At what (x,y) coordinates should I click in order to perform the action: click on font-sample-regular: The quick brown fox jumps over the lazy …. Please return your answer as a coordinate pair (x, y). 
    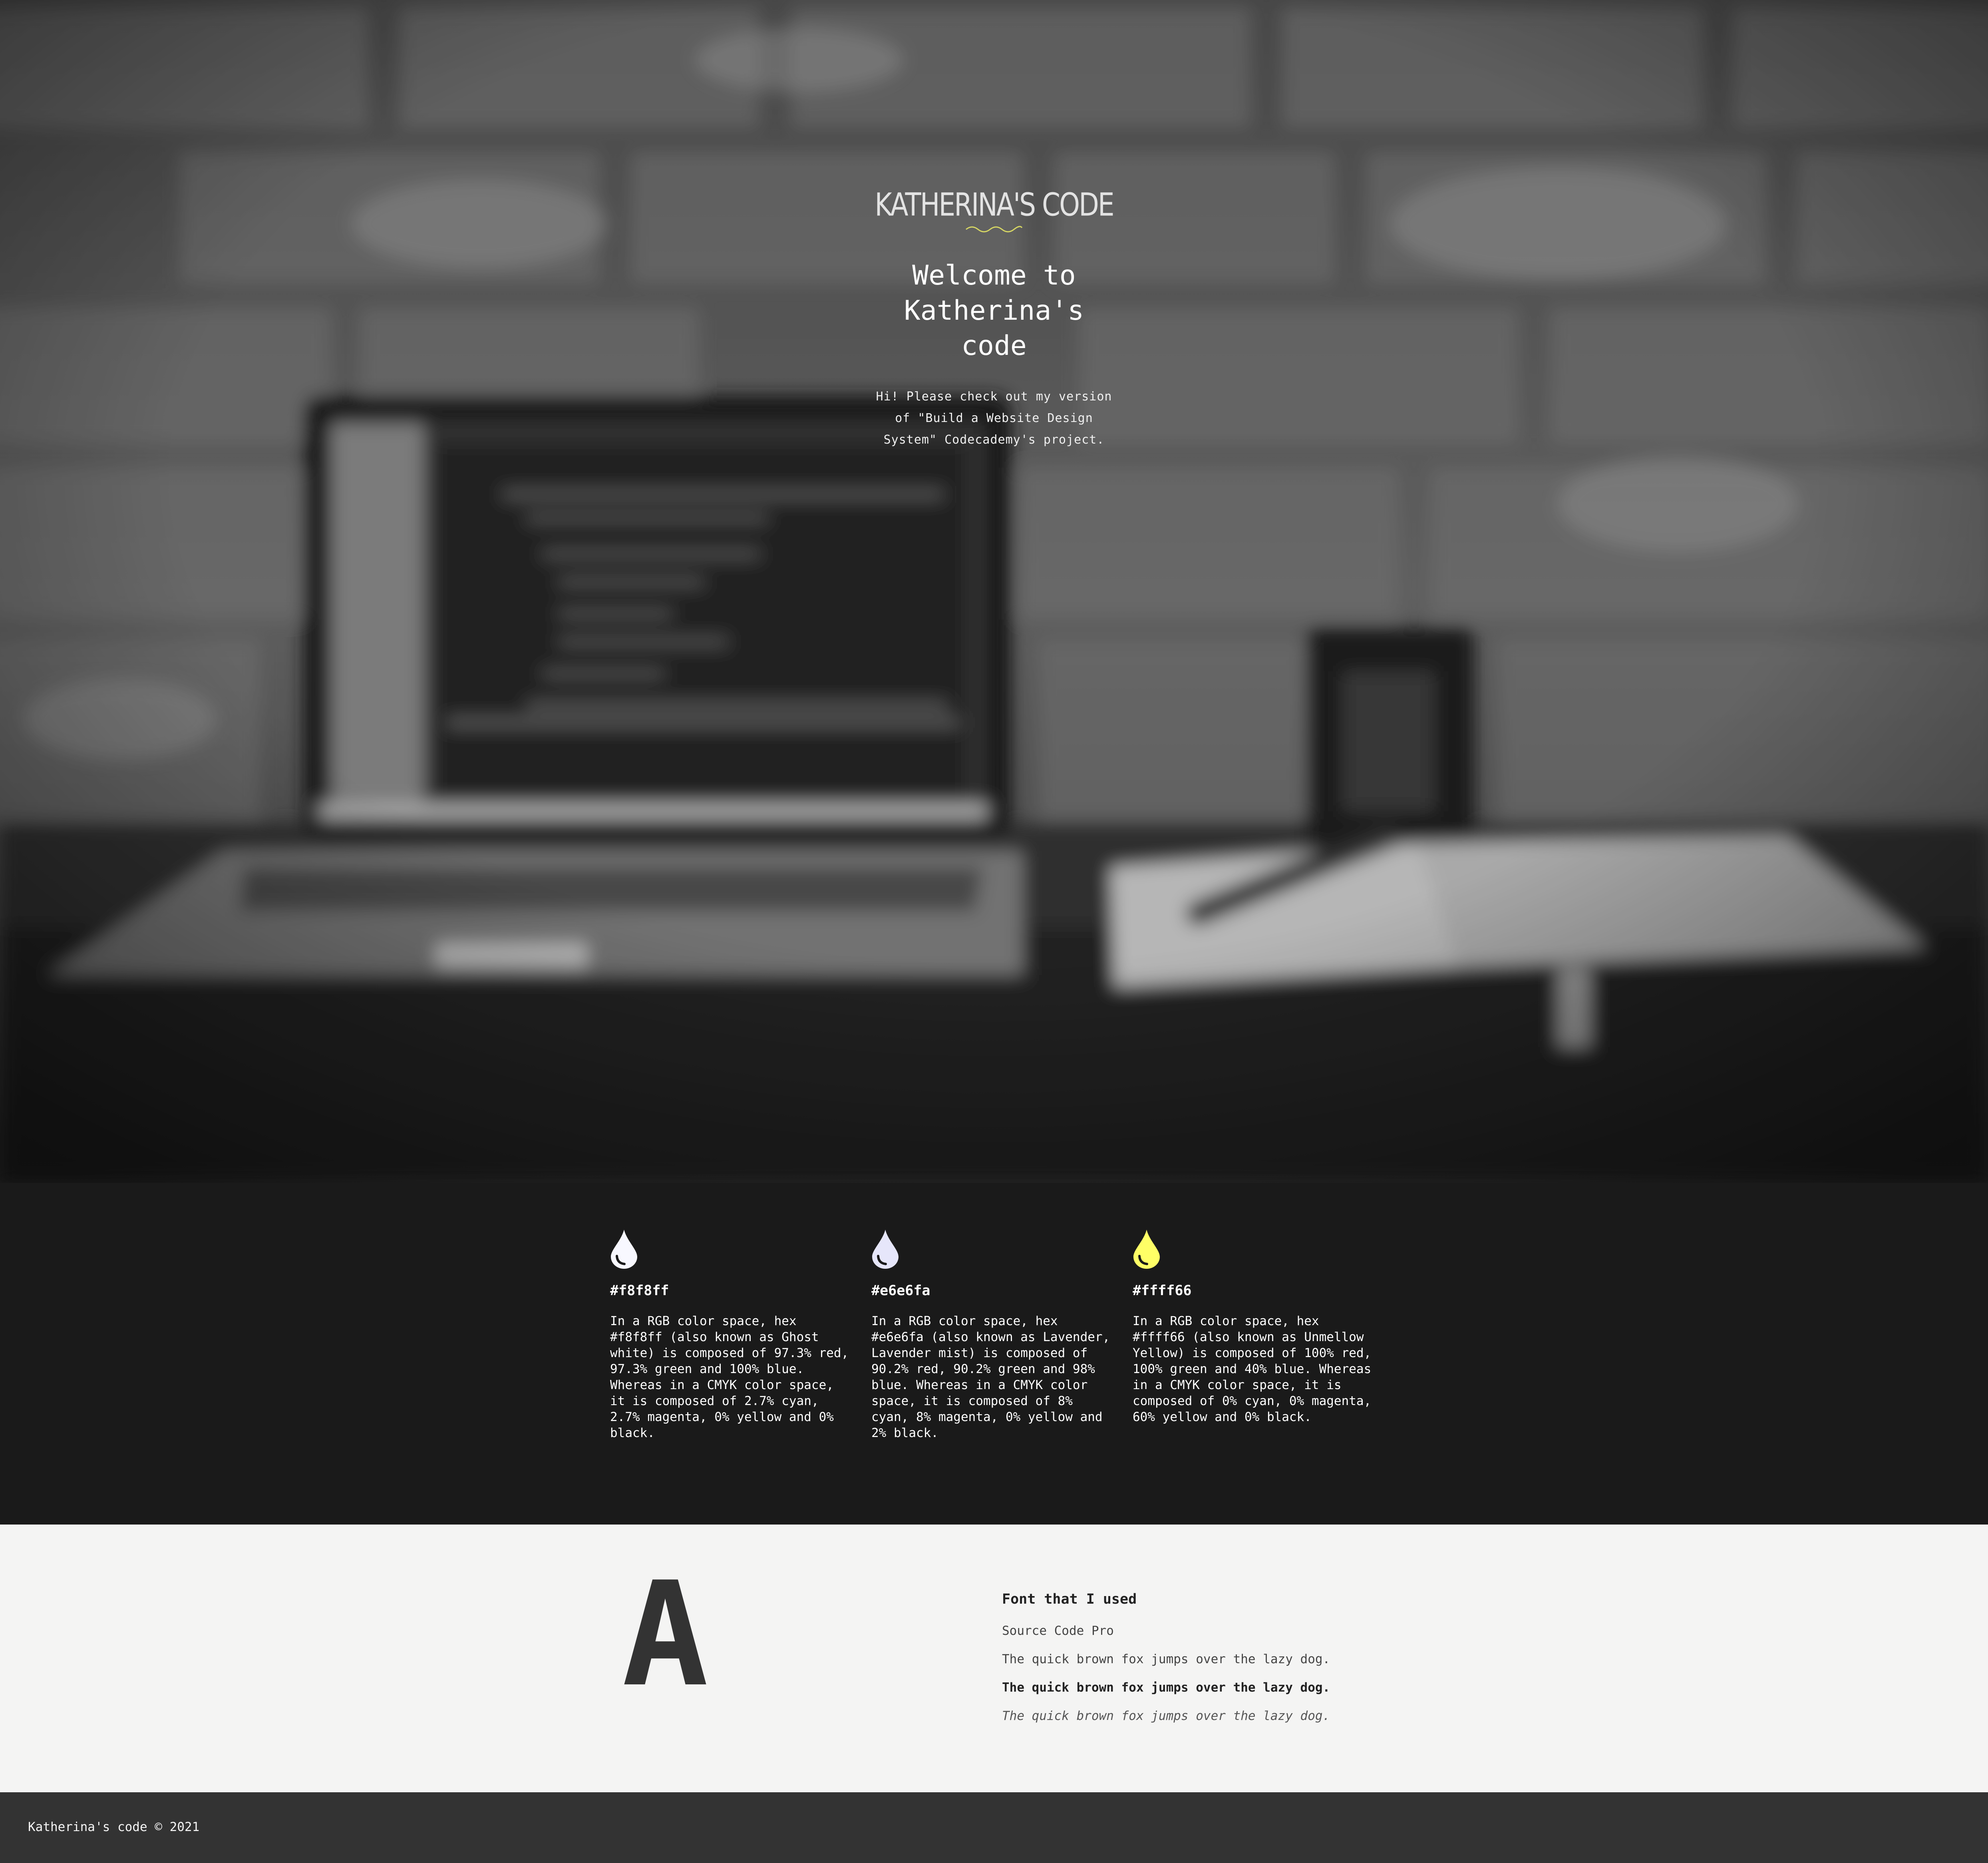
    Looking at the image, I should click on (1166, 1659).